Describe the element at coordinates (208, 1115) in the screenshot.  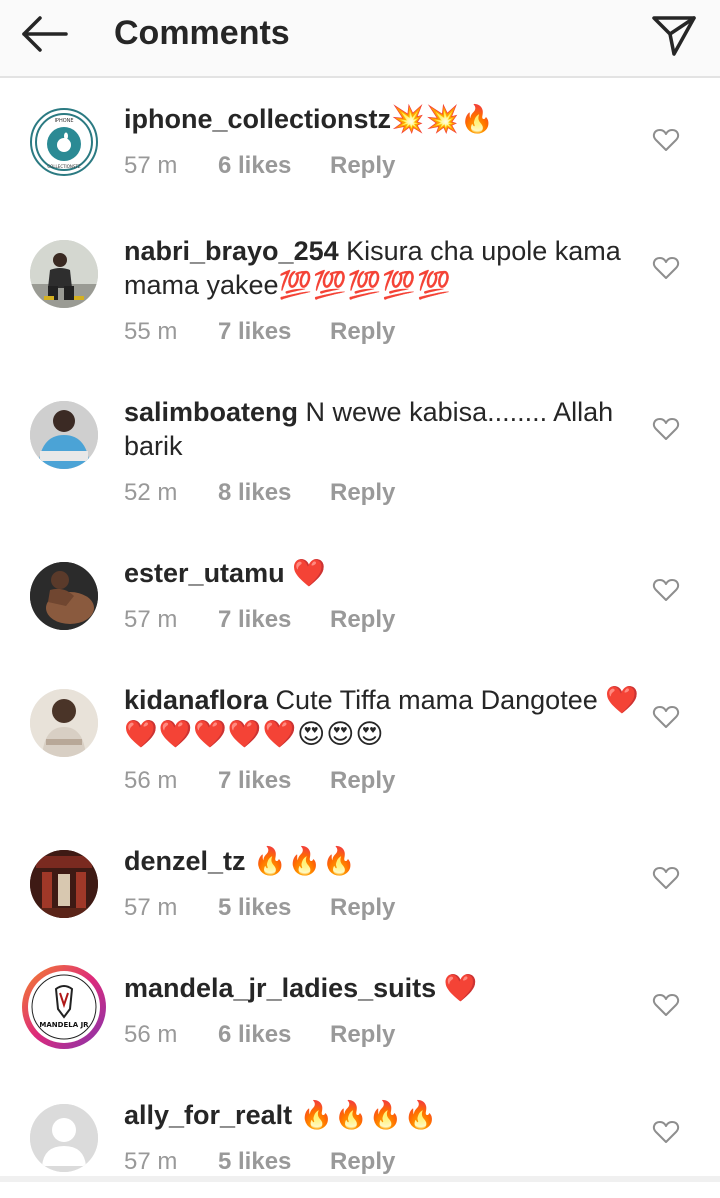
I see `comment-username: ally_for_realt` at that location.